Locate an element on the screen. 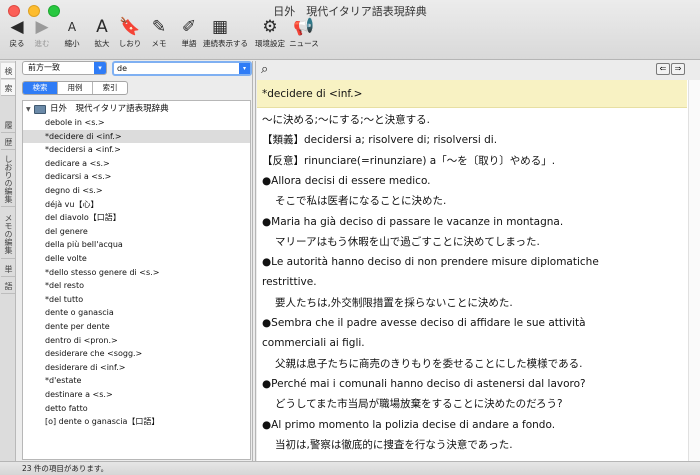 Image resolution: width=700 pixels, height=475 pixels. entry-line: マリーアはもう休暇を山で過ごすことに決めてしまった. is located at coordinates (407, 241).